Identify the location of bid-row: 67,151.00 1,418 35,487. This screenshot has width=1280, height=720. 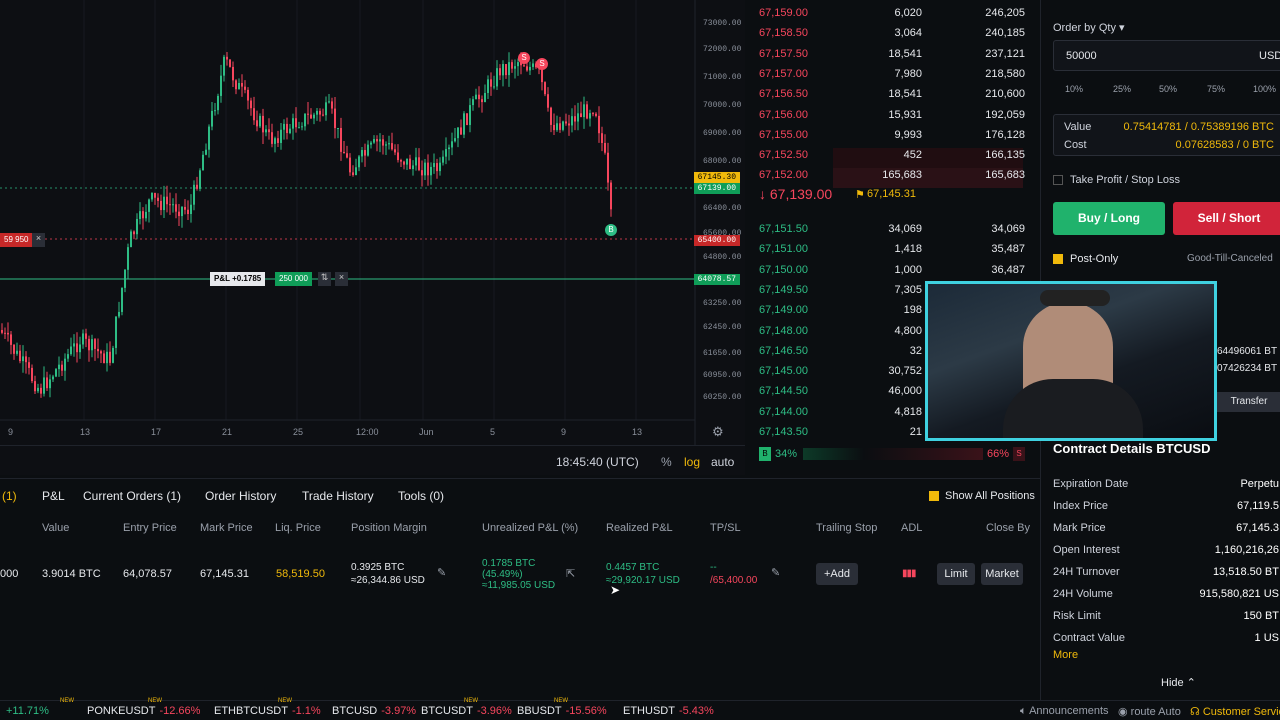
(892, 252).